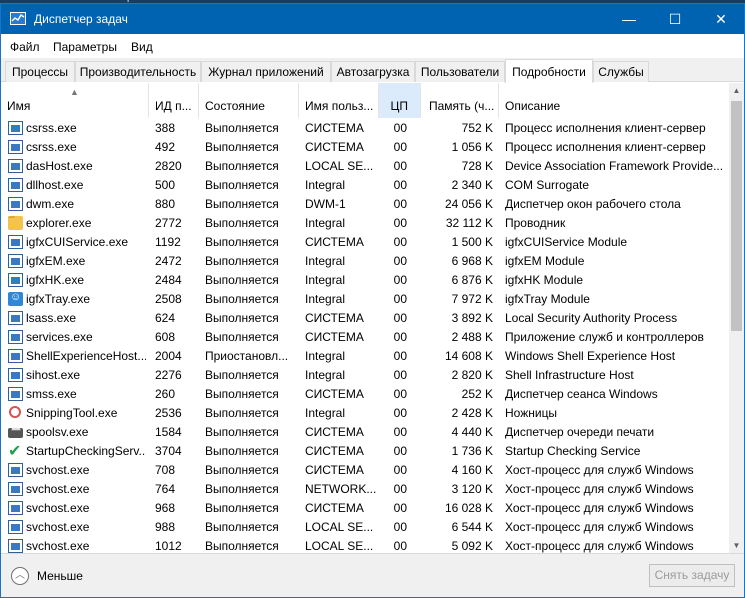 The width and height of the screenshot is (745, 598). What do you see at coordinates (165, 185) in the screenshot?
I see `process-pid: 500` at bounding box center [165, 185].